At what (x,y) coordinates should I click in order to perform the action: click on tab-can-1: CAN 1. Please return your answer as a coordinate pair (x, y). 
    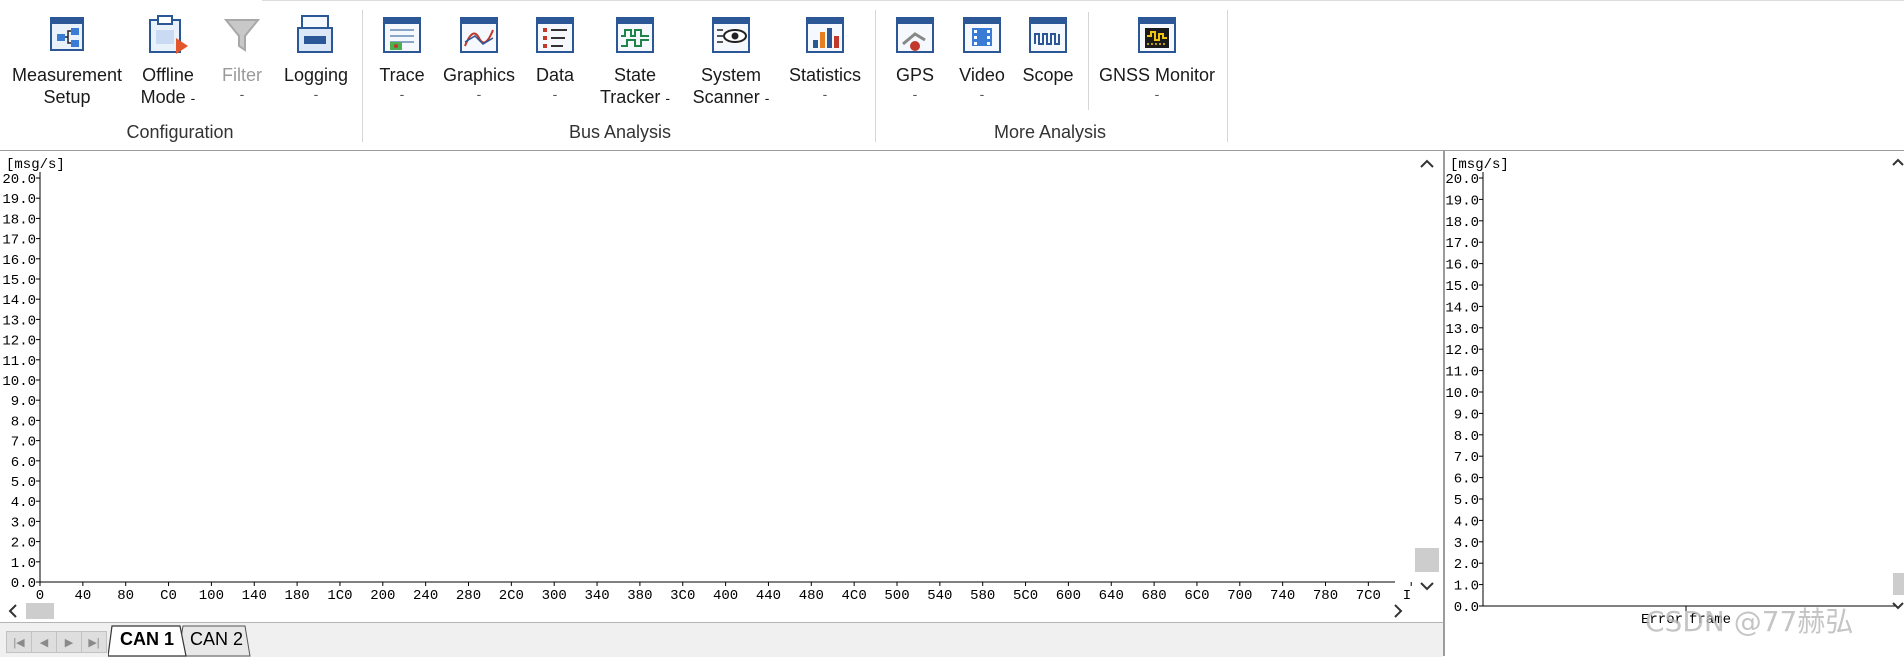
    Looking at the image, I should click on (147, 639).